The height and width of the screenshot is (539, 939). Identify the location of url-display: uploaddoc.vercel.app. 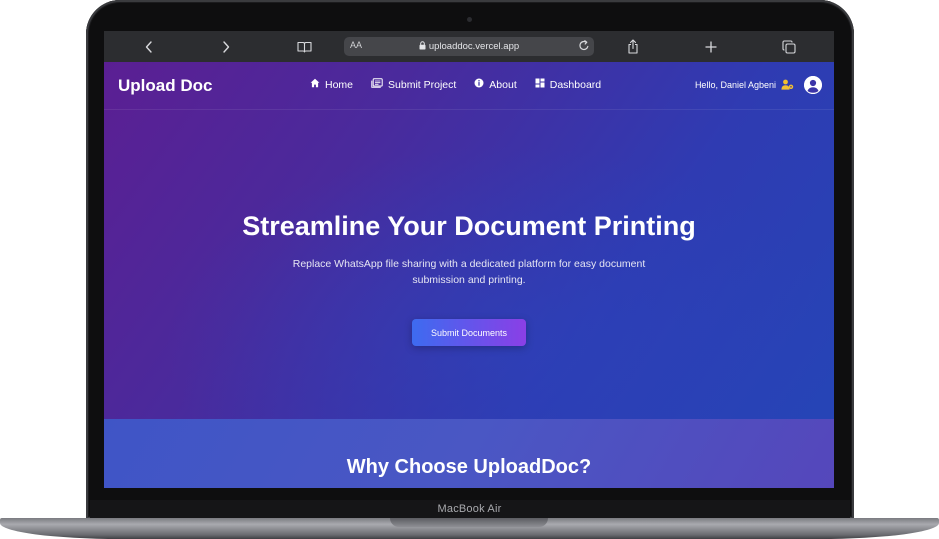
(469, 46).